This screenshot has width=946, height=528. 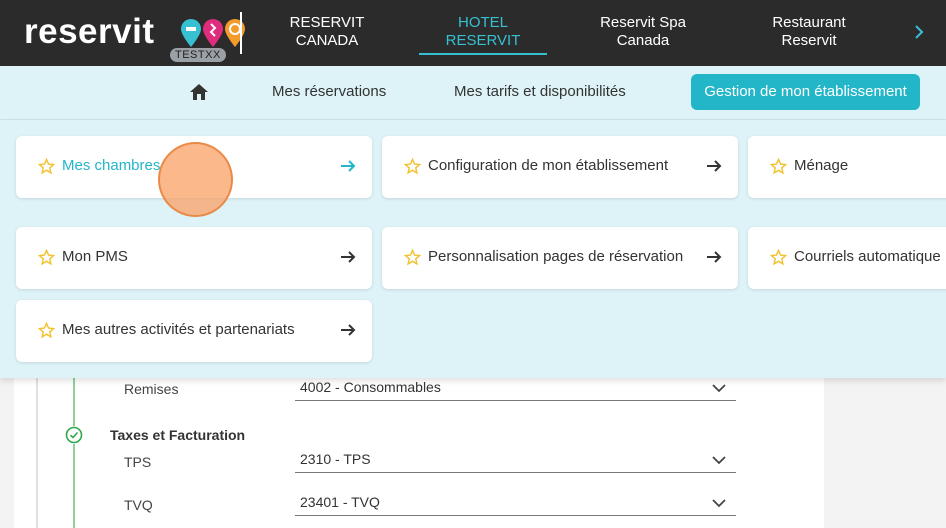 I want to click on nav-reservit-spa-canada: Reservit Spa Canada, so click(x=643, y=32).